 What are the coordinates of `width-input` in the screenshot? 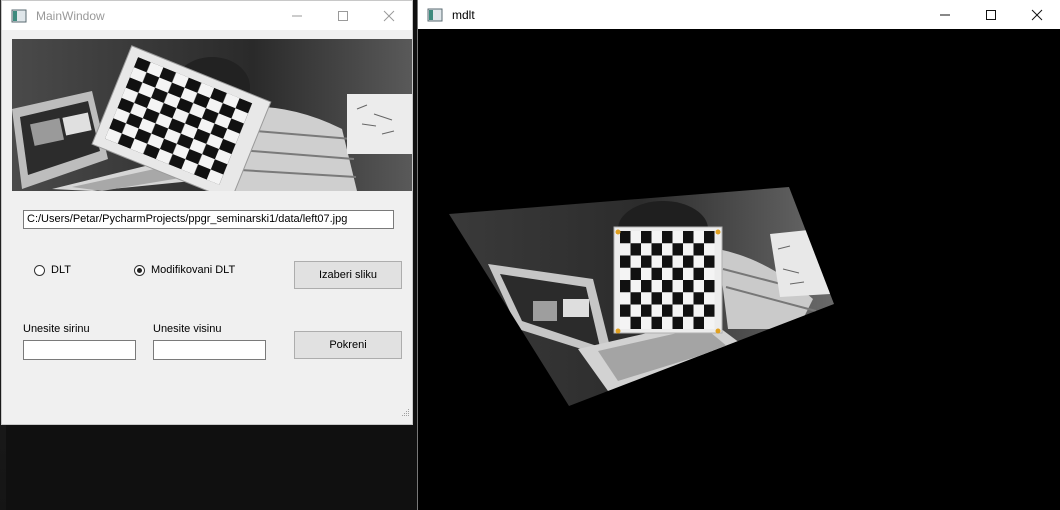 It's located at (79, 350).